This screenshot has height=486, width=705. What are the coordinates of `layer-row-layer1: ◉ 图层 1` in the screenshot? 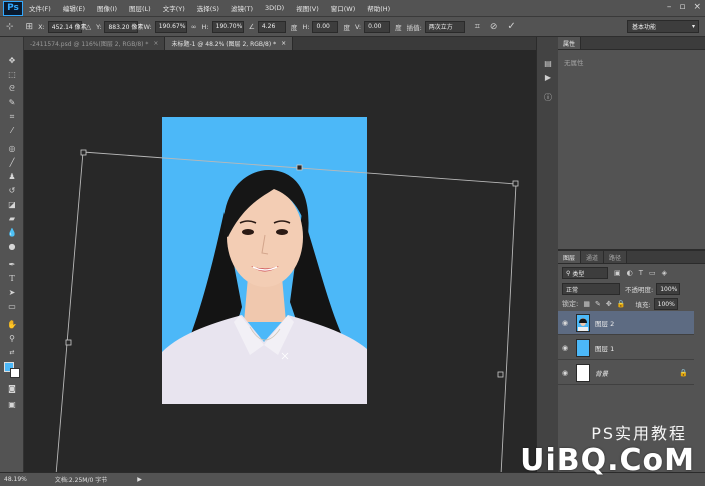 It's located at (626, 348).